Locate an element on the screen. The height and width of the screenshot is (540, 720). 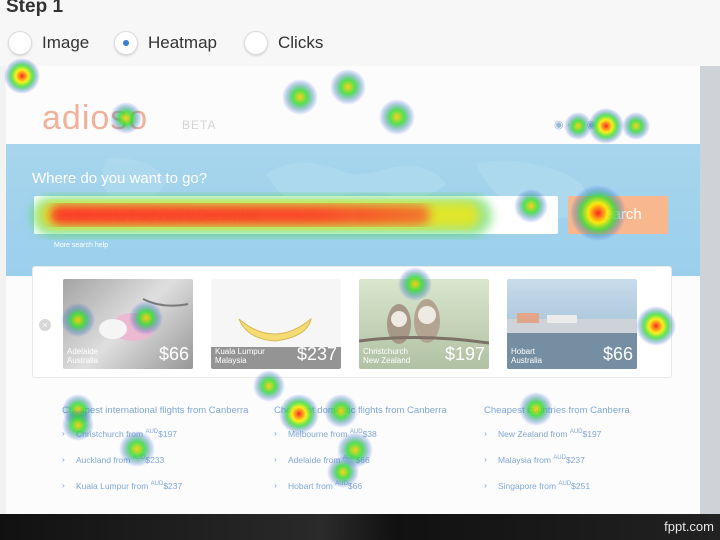
flight-link: Kuala Lumpur from AUD$237 is located at coordinates (157, 485).